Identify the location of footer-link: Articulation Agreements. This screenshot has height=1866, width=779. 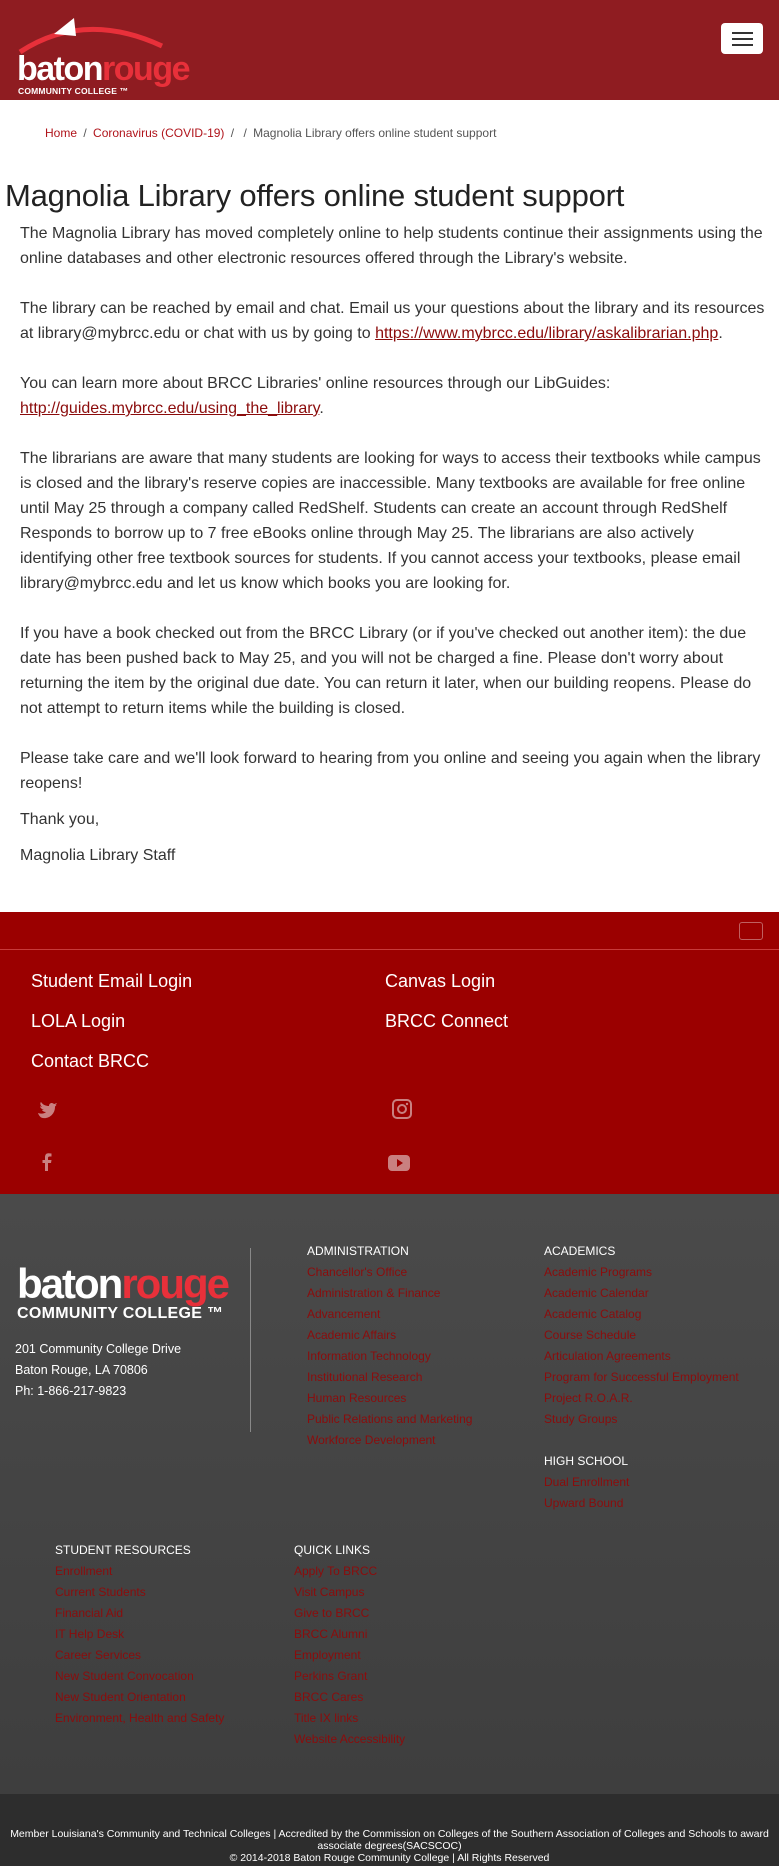
(641, 1356).